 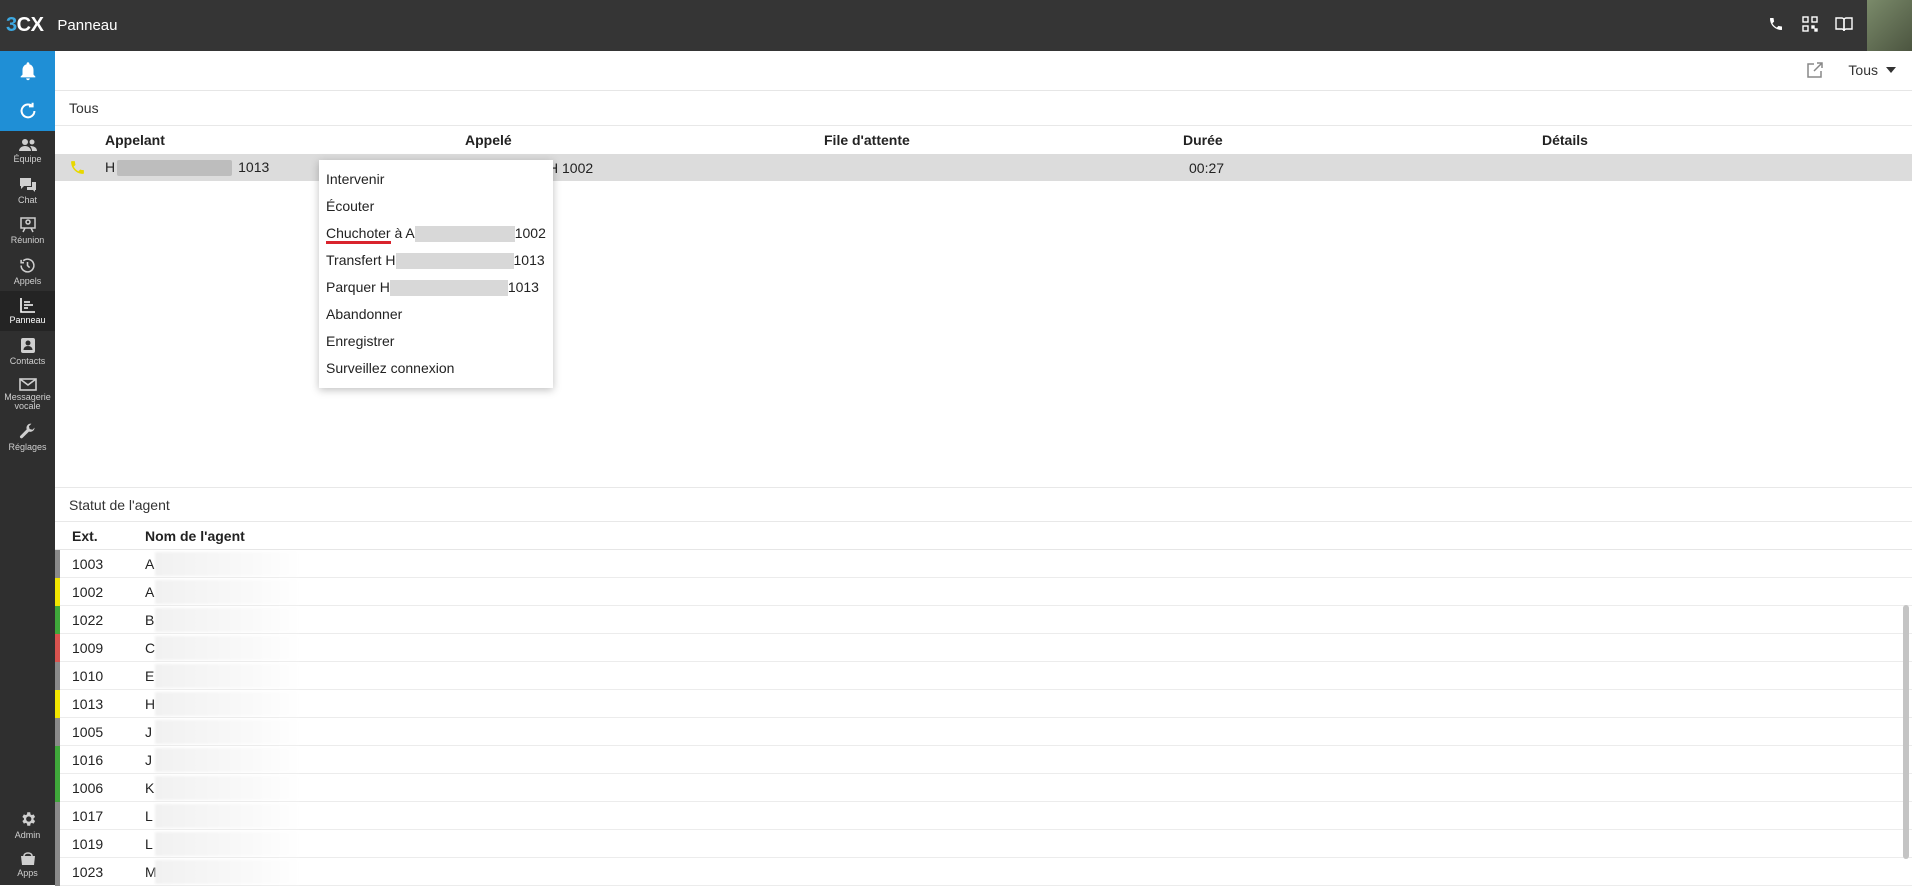 I want to click on panel-icon, so click(x=27, y=305).